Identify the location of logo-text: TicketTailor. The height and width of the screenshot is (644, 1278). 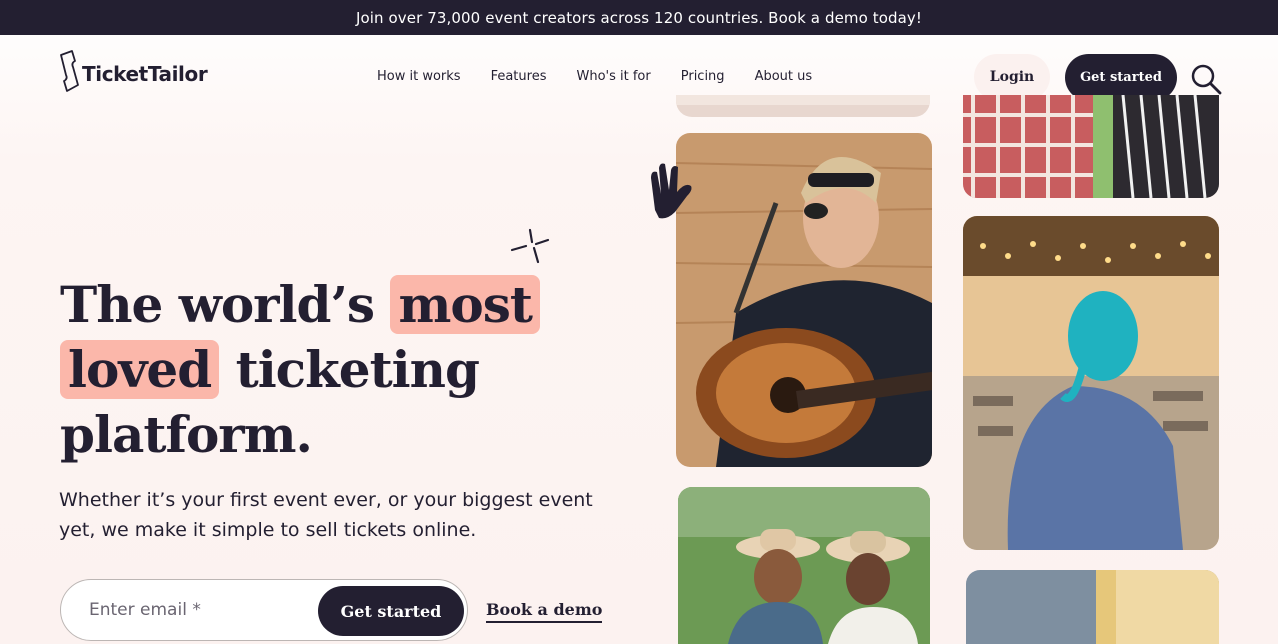
(145, 74).